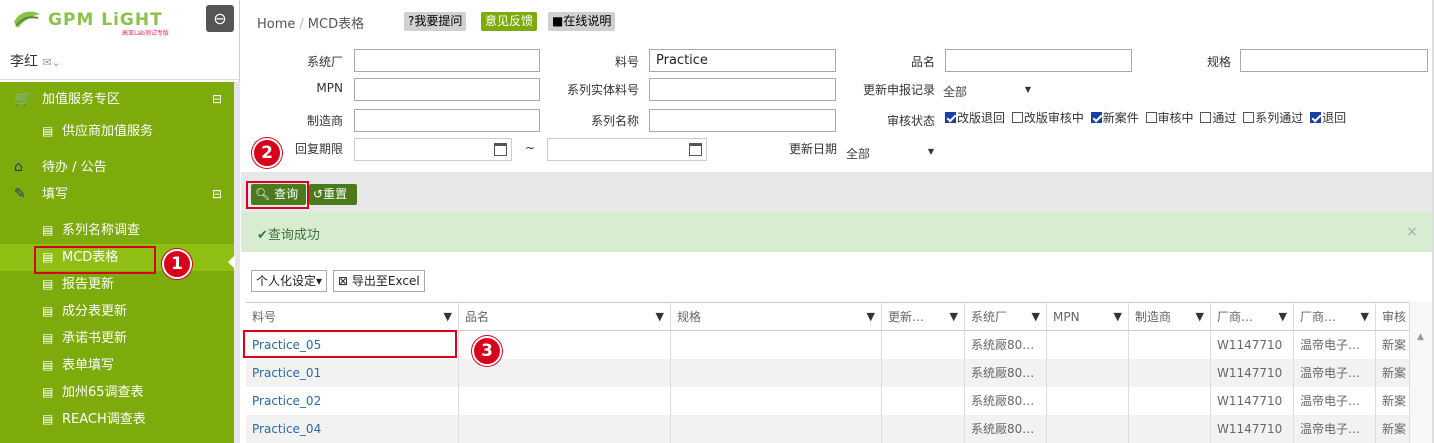 The image size is (1434, 443). What do you see at coordinates (1392, 317) in the screenshot?
I see `column-header-review: 审核` at bounding box center [1392, 317].